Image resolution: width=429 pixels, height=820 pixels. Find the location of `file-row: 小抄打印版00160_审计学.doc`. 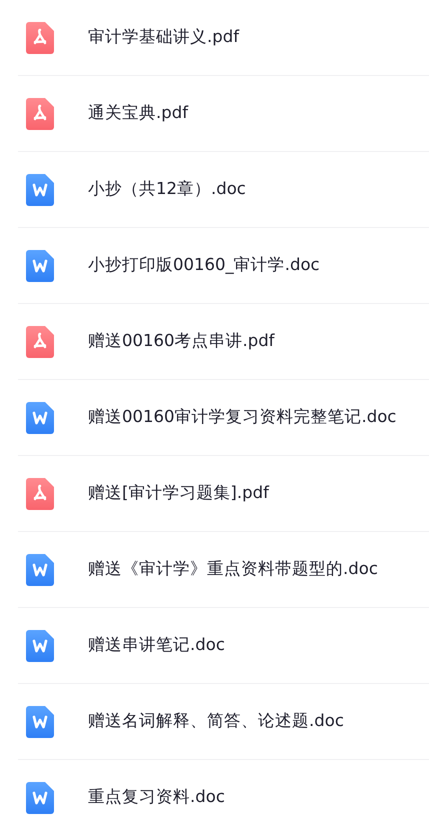

file-row: 小抄打印版00160_审计学.doc is located at coordinates (223, 266).